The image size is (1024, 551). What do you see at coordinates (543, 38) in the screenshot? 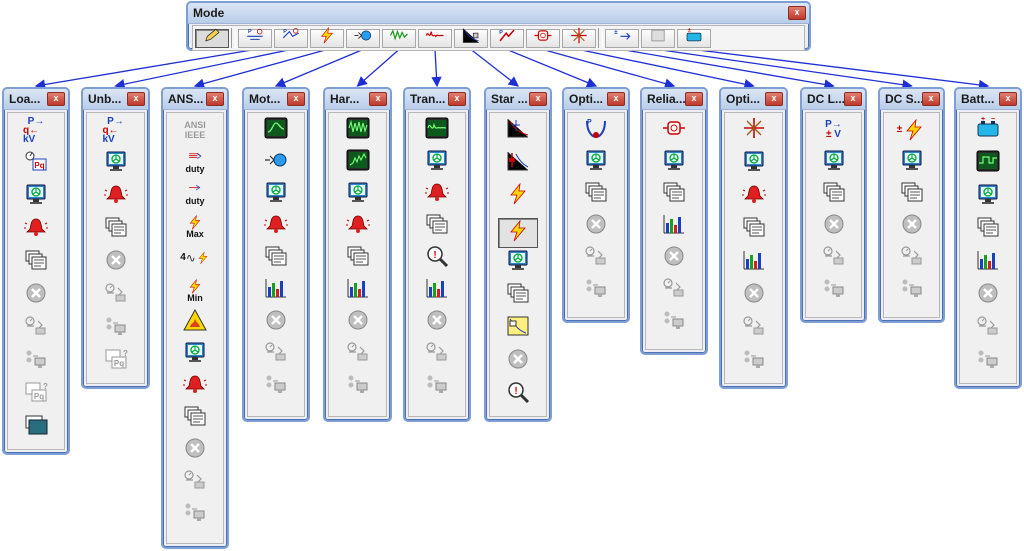
I see `reliability-button` at bounding box center [543, 38].